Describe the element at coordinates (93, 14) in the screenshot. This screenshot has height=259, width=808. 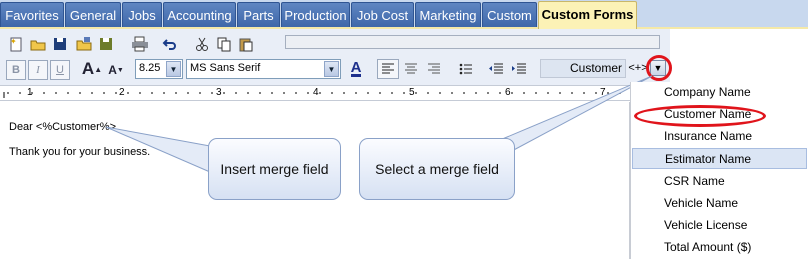
I see `tab-general: General` at that location.